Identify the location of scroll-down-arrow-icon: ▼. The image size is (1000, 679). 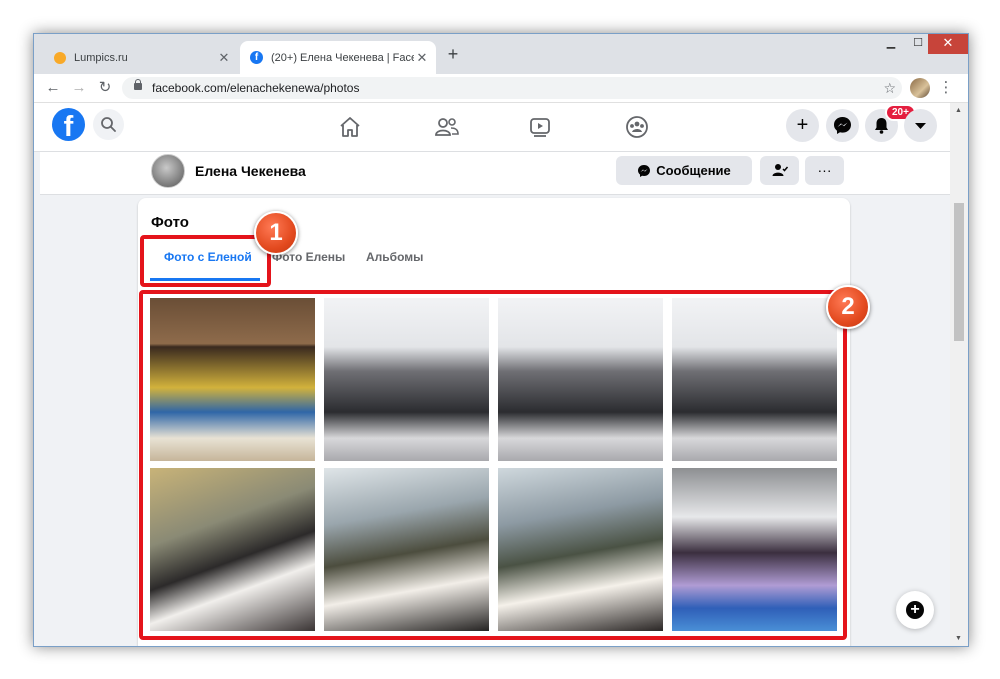
(958, 638).